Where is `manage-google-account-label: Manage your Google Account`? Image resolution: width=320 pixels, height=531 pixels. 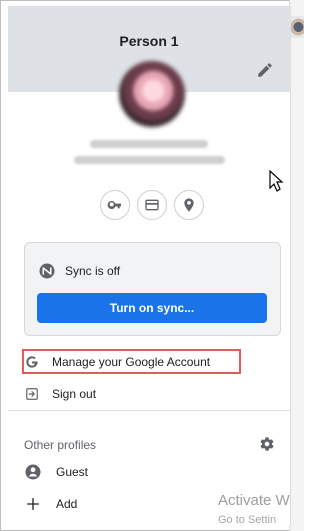 manage-google-account-label: Manage your Google Account is located at coordinates (131, 362).